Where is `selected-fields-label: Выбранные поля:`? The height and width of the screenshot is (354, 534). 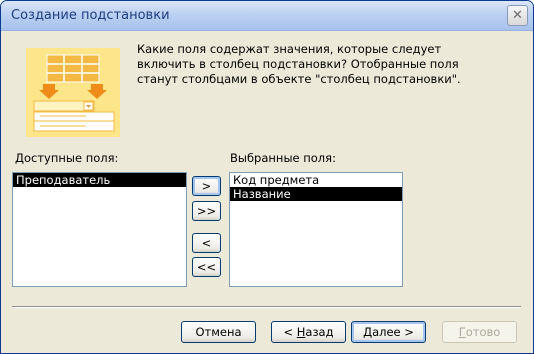 selected-fields-label: Выбранные поля: is located at coordinates (283, 158).